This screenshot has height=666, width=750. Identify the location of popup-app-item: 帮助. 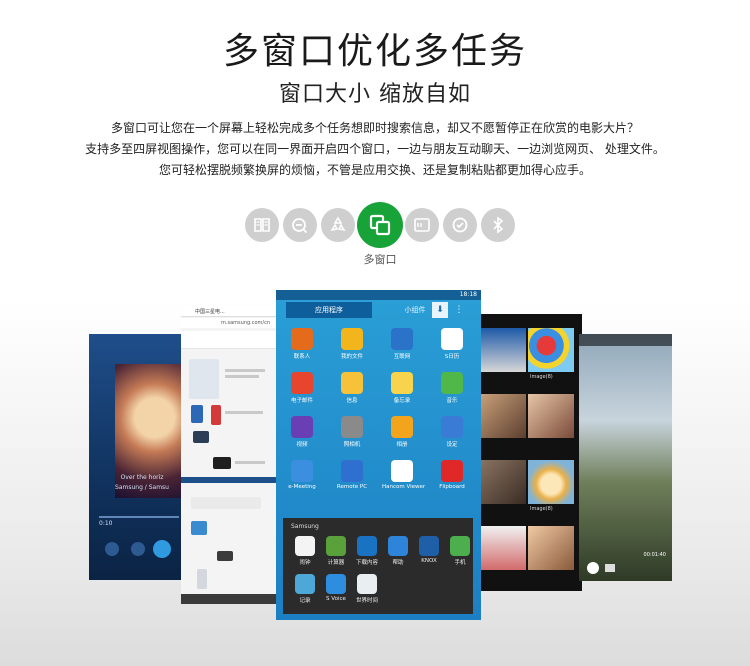
(398, 551).